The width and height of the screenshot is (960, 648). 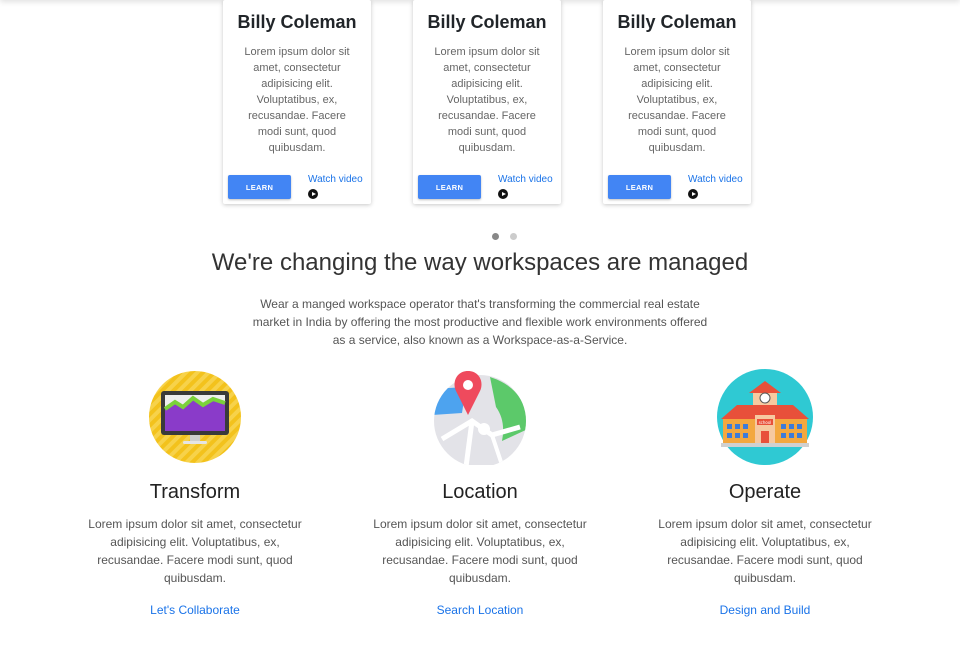 I want to click on design-and-build-link: Design and Build, so click(x=765, y=610).